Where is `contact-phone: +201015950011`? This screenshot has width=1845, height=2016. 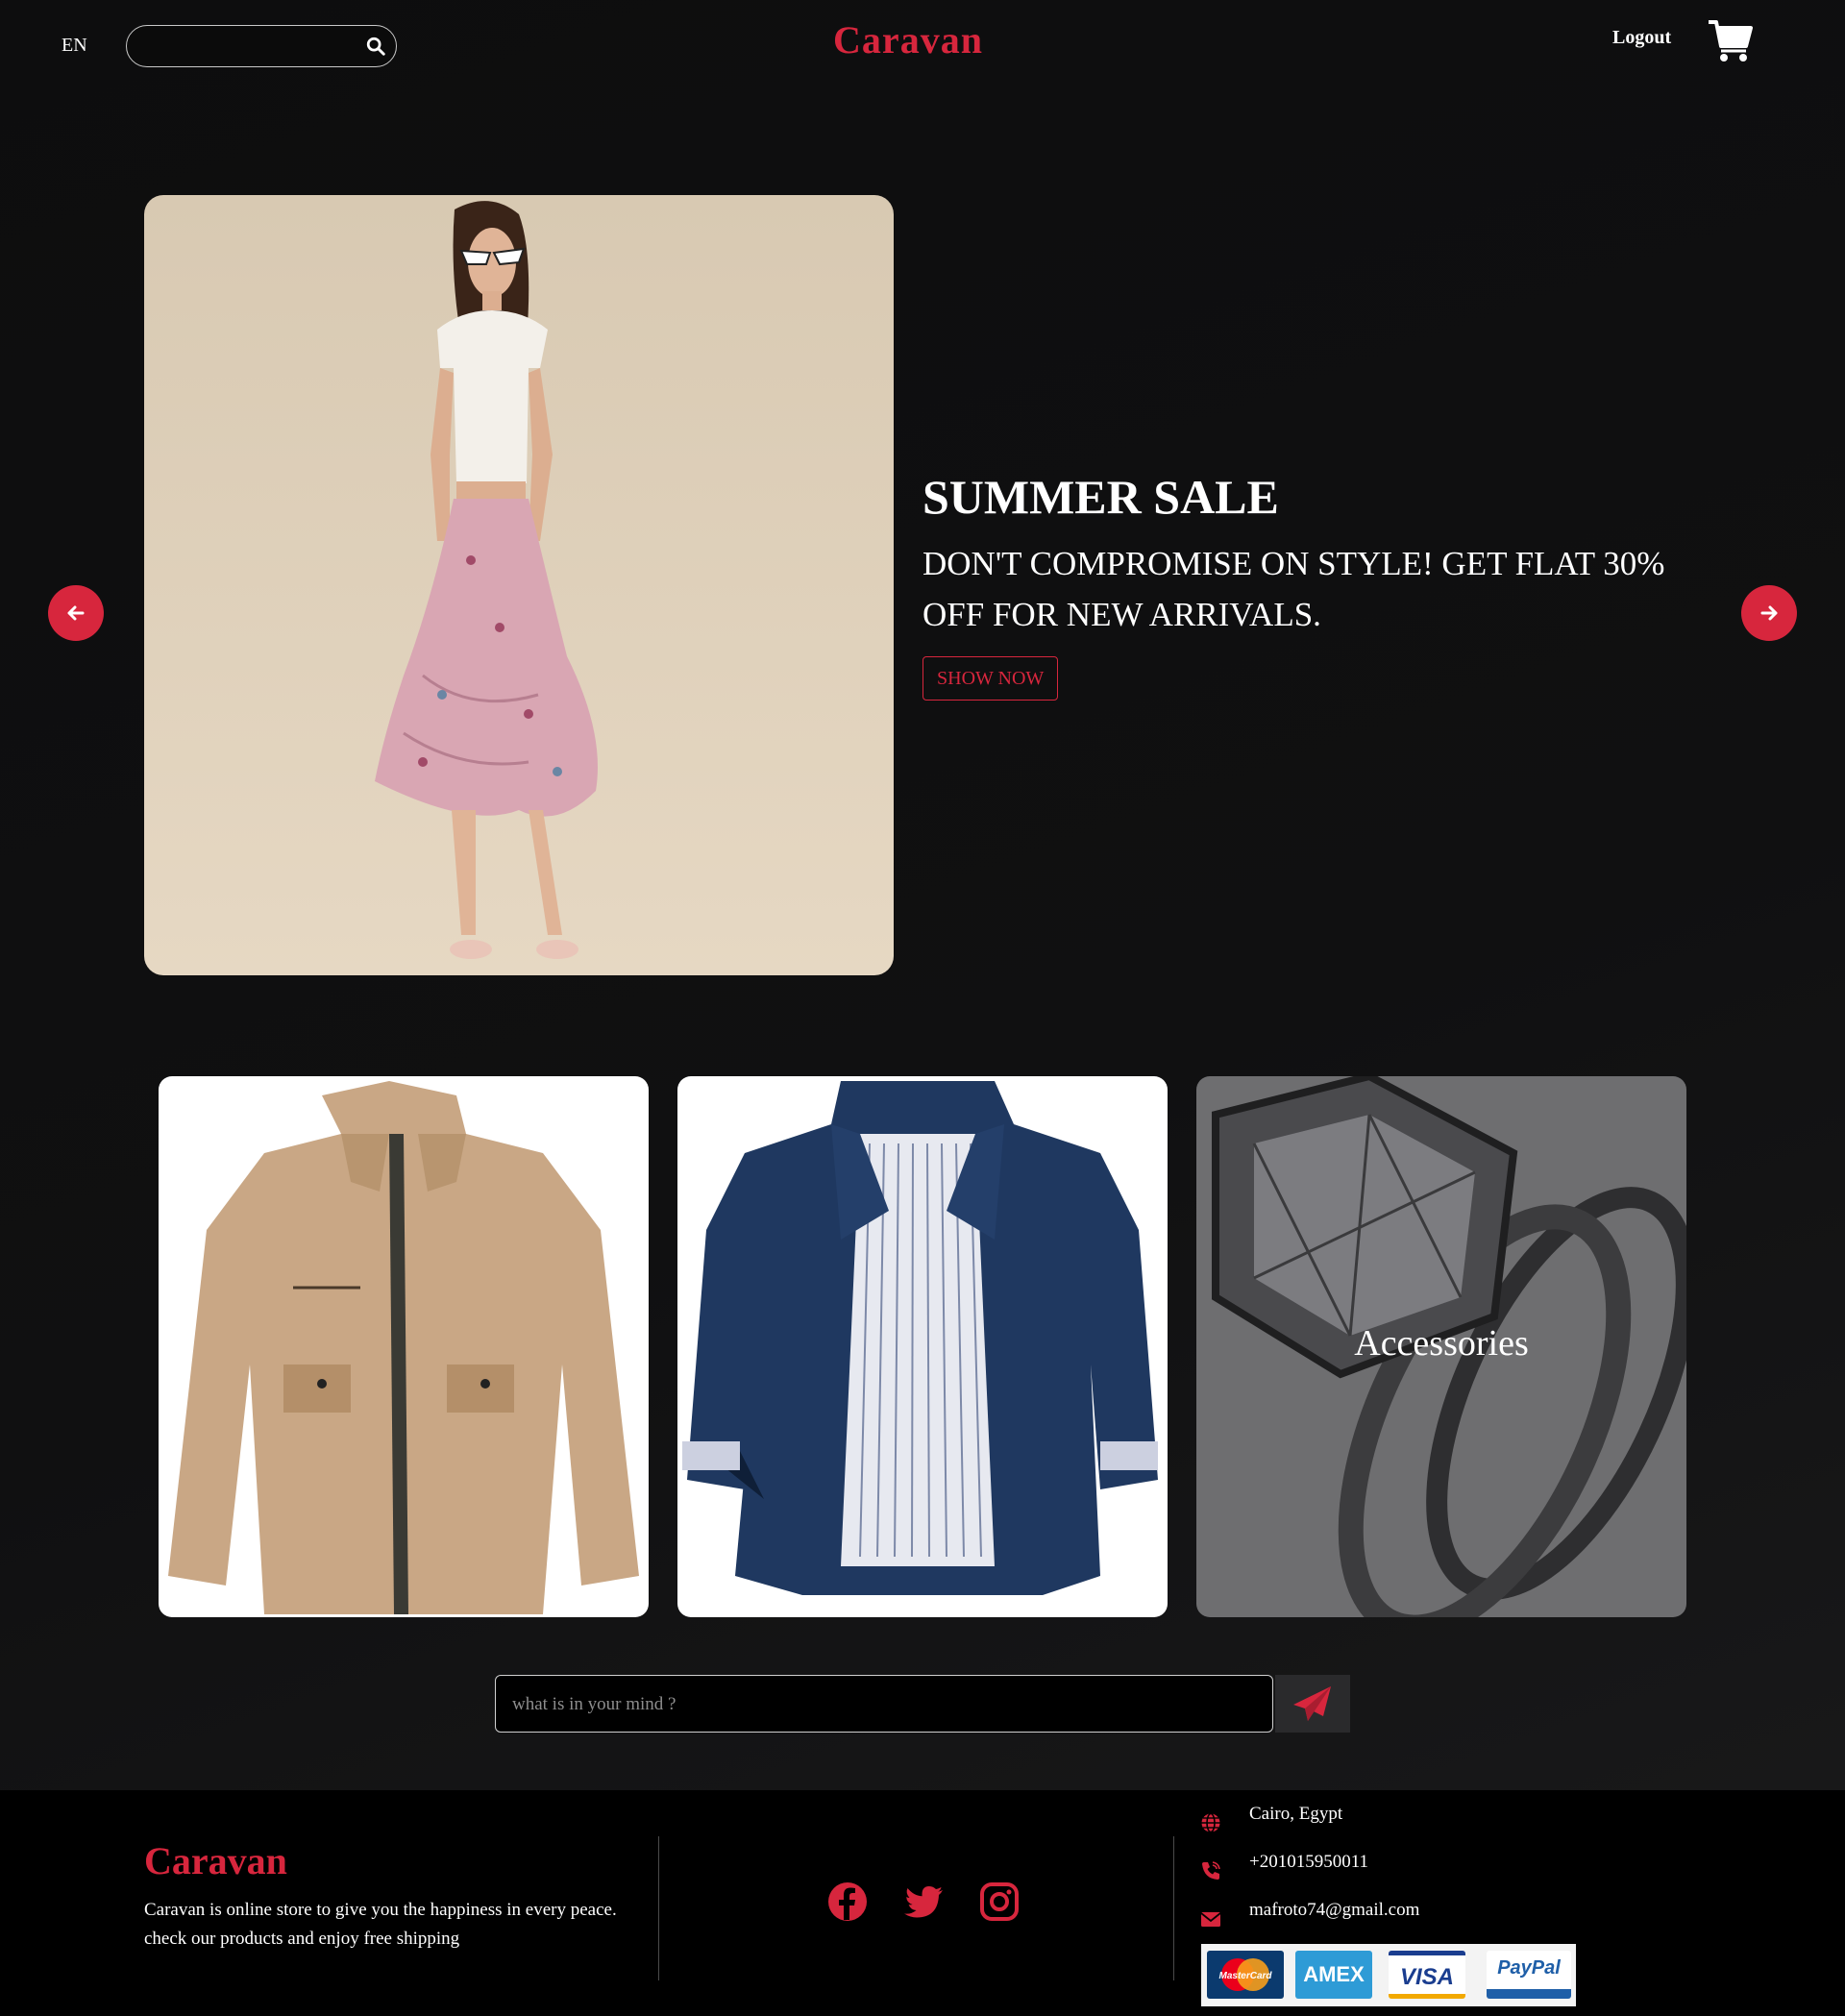 contact-phone: +201015950011 is located at coordinates (1309, 1862).